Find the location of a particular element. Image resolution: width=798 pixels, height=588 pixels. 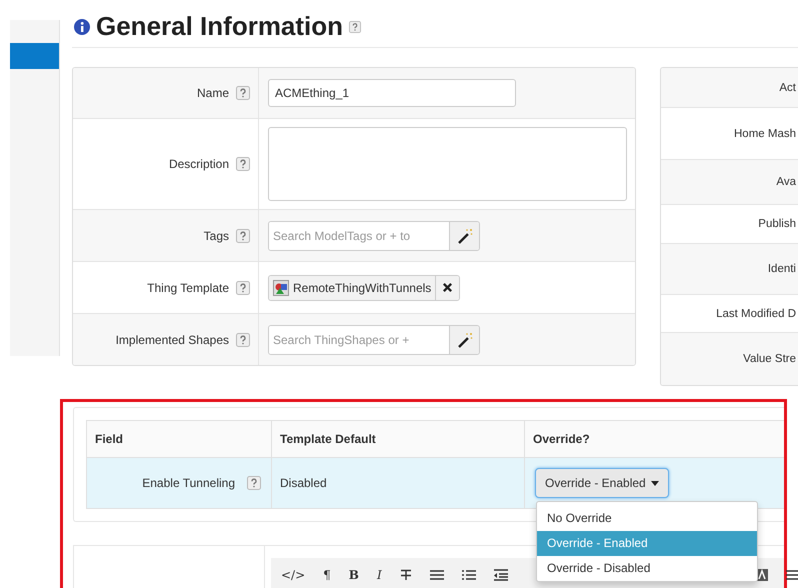

info-label: Value Stre is located at coordinates (769, 359).